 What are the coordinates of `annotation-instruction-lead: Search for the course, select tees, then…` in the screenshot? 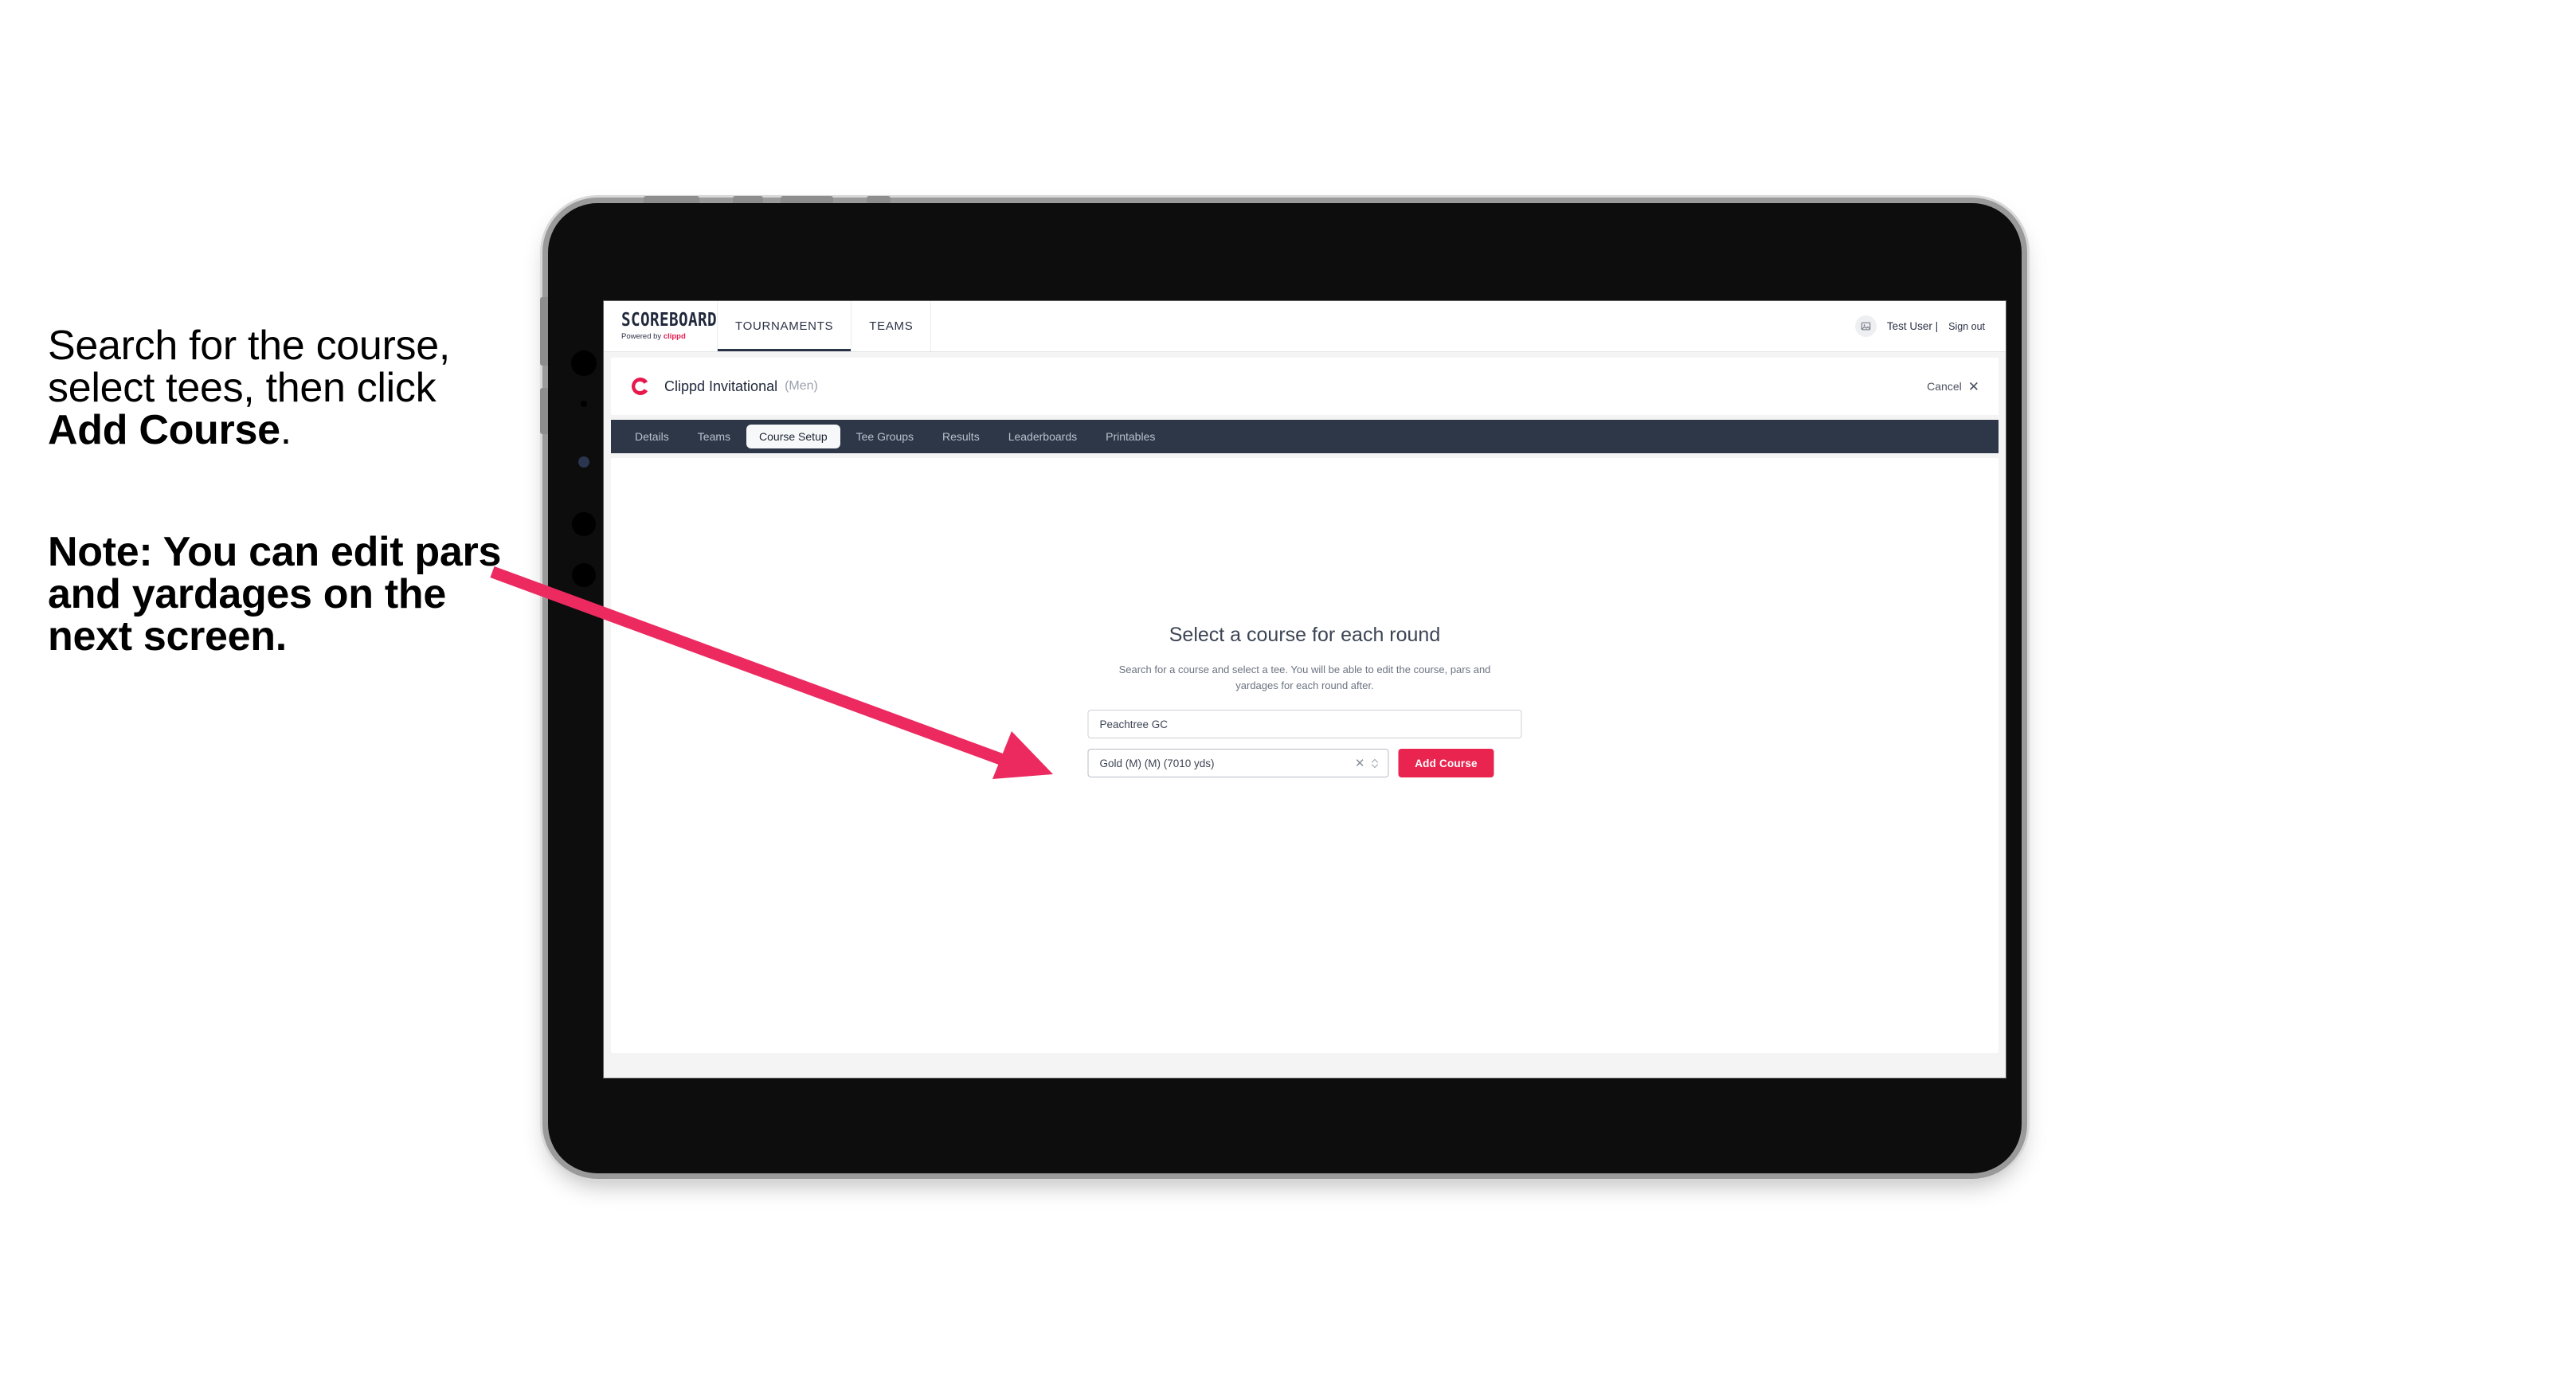 It's located at (249, 367).